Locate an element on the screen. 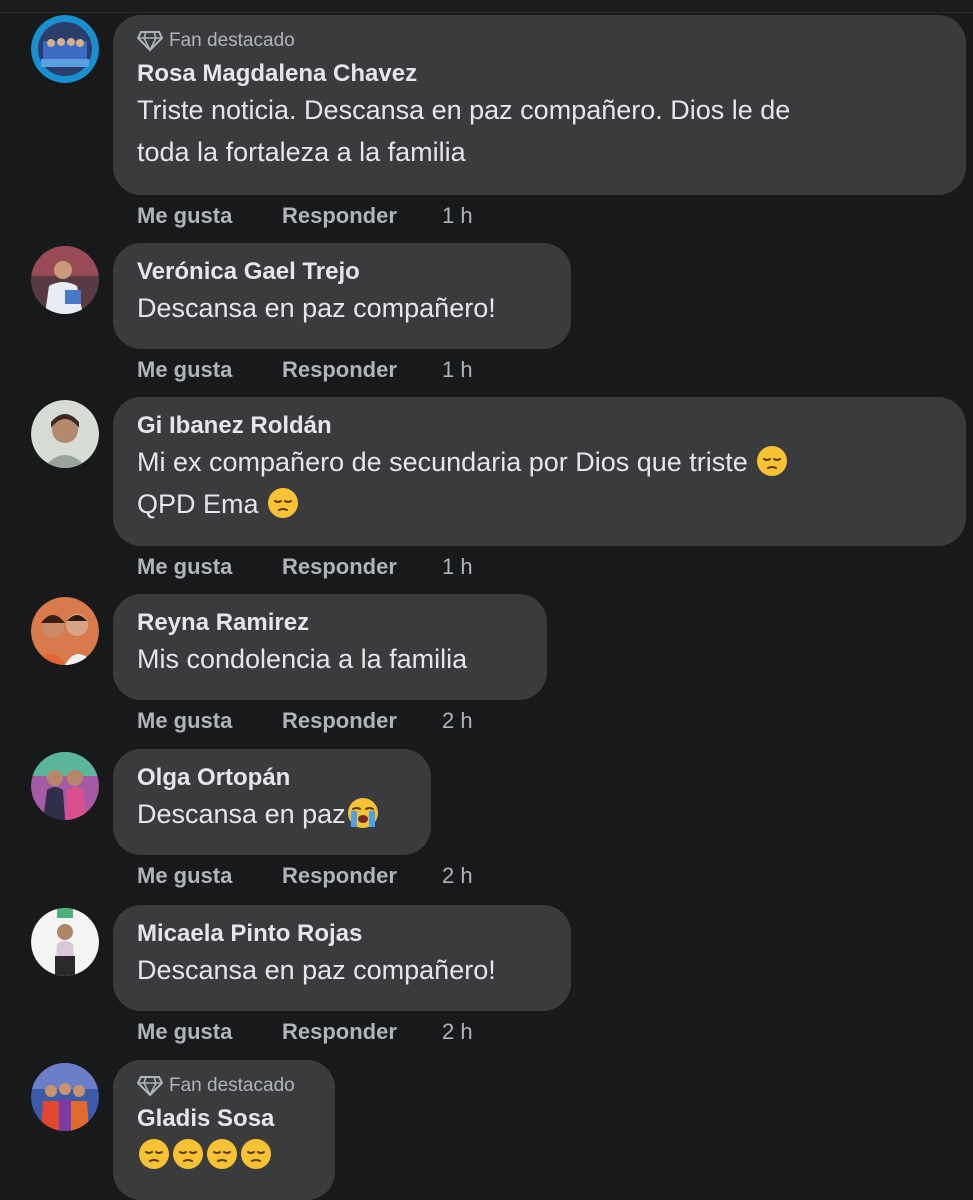 Image resolution: width=973 pixels, height=1200 pixels. comment-author: Verónica Gael Trejo is located at coordinates (342, 272).